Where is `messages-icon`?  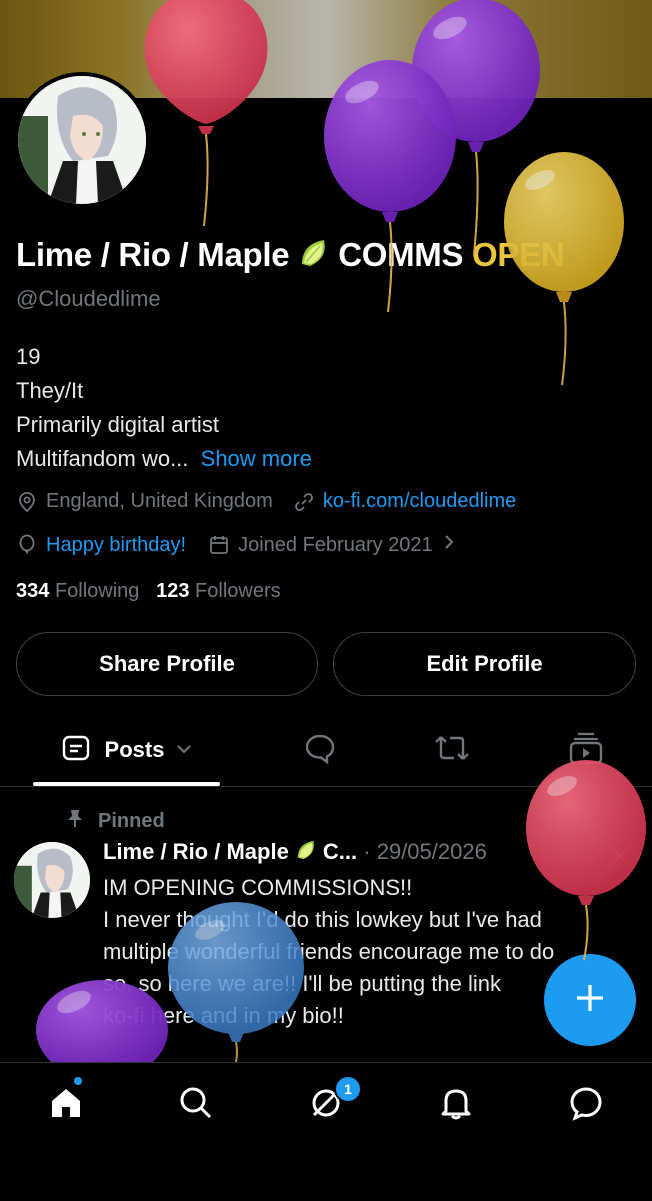
messages-icon is located at coordinates (586, 1103).